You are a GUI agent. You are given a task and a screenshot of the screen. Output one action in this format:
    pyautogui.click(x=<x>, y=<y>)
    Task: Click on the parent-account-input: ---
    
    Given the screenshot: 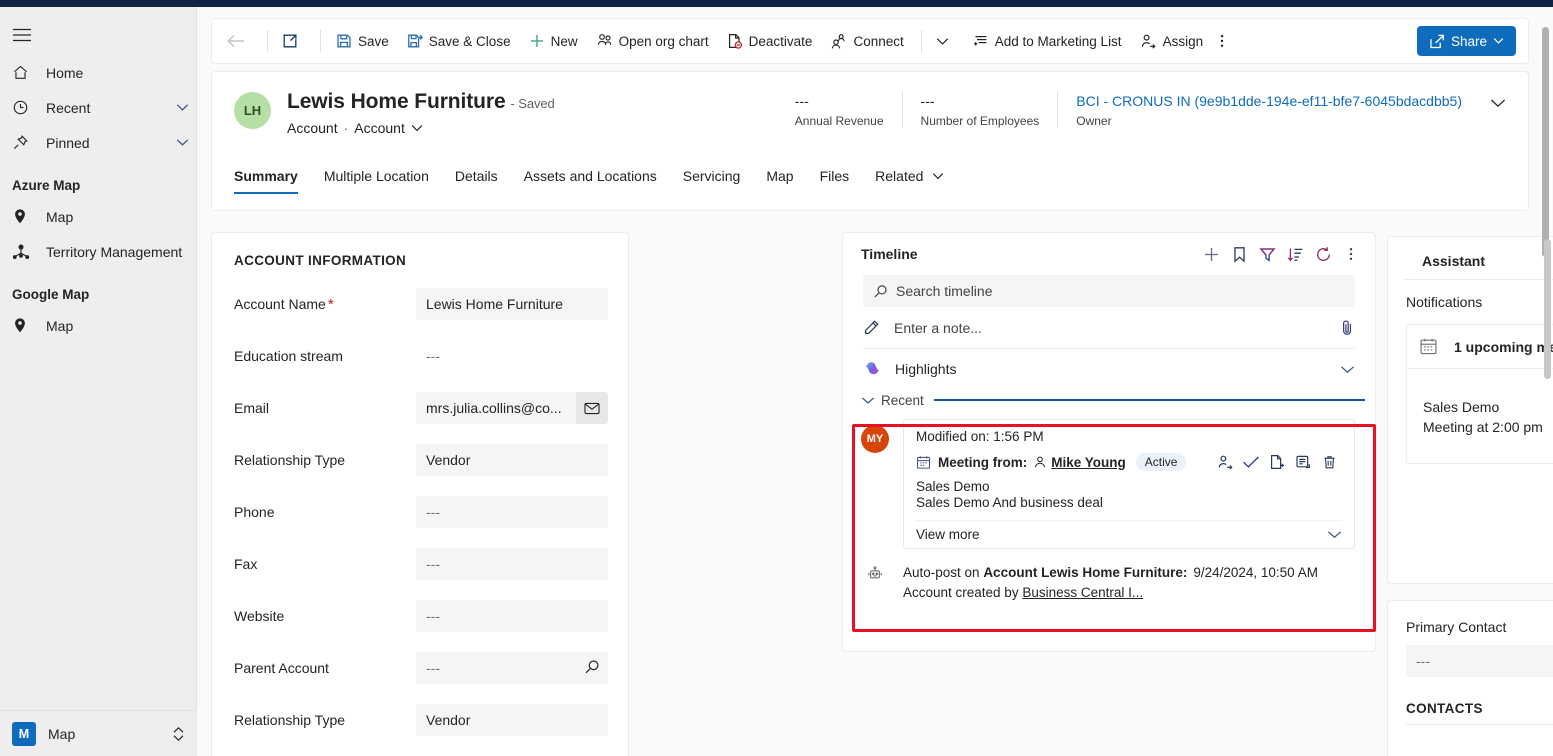 What is the action you would take?
    pyautogui.click(x=512, y=668)
    